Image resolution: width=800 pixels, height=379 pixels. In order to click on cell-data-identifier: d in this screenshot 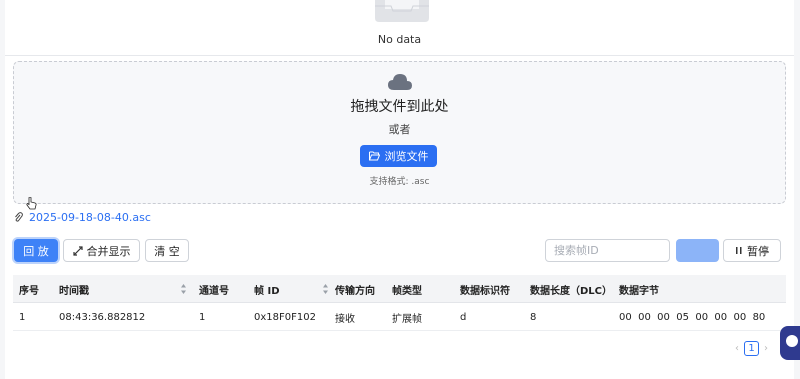, I will do `click(463, 317)`.